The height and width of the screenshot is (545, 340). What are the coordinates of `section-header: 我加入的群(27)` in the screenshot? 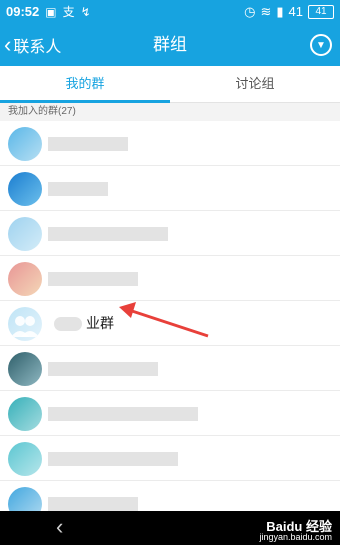 It's located at (170, 112).